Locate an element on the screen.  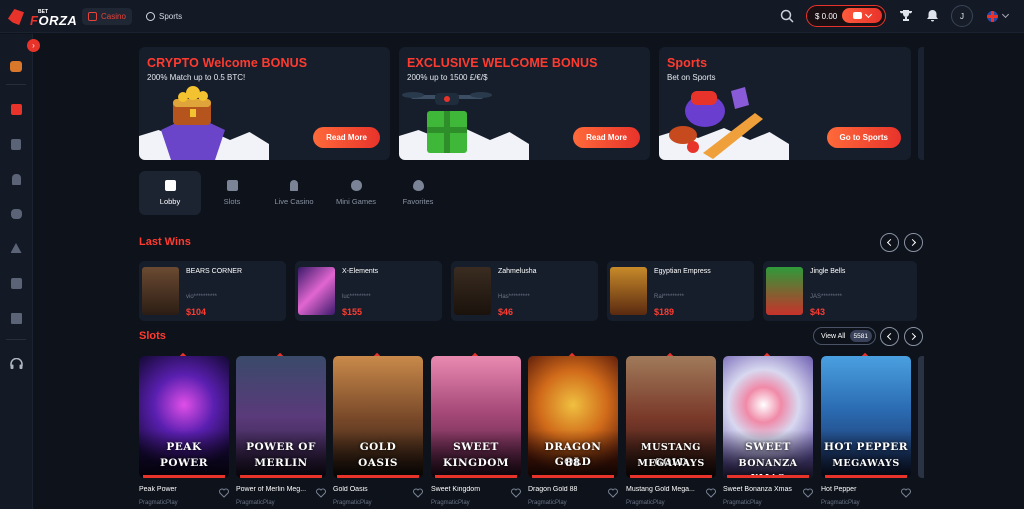
bell-icon is located at coordinates (932, 16).